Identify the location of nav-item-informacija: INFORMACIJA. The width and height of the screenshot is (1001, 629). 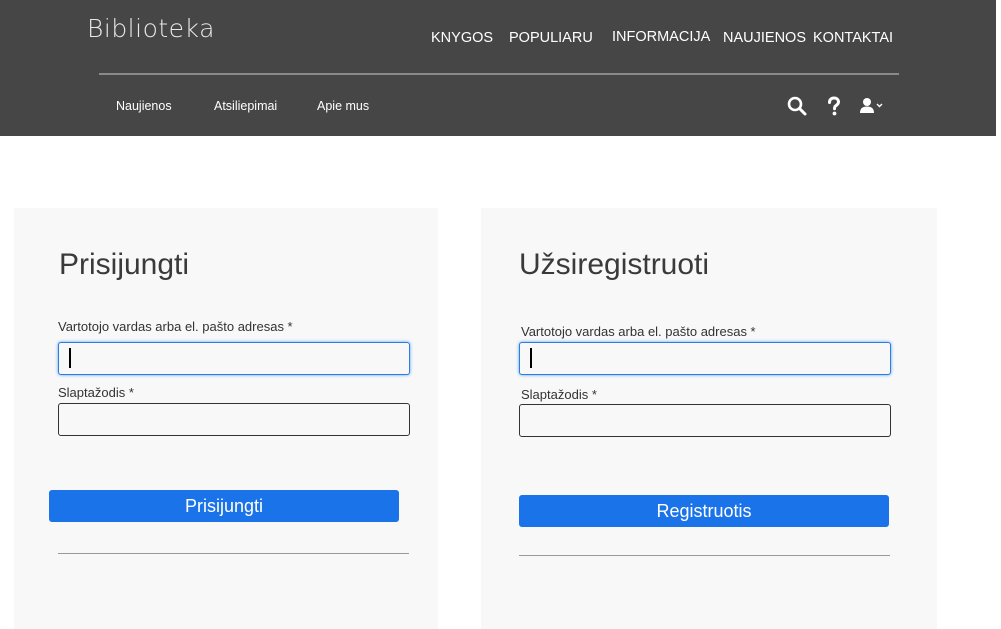
(661, 37).